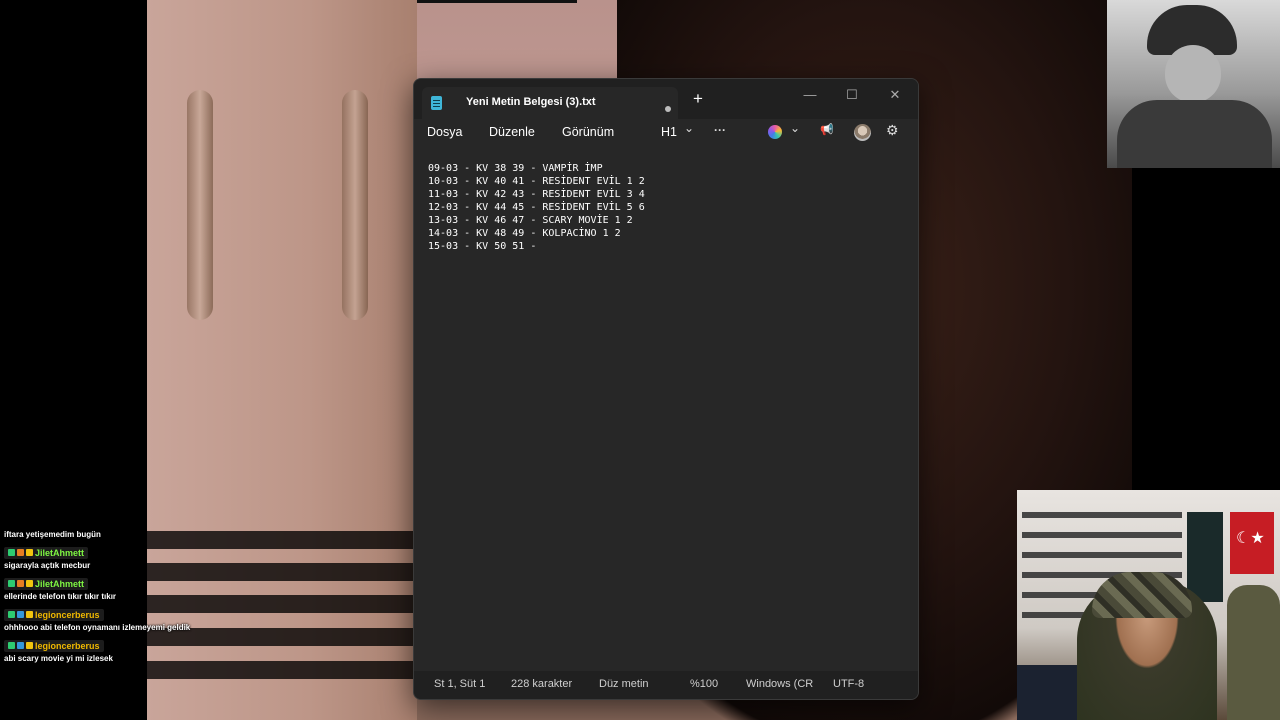 This screenshot has height=720, width=1280. I want to click on chat-message: iftara yetişemedim bugün, so click(114, 534).